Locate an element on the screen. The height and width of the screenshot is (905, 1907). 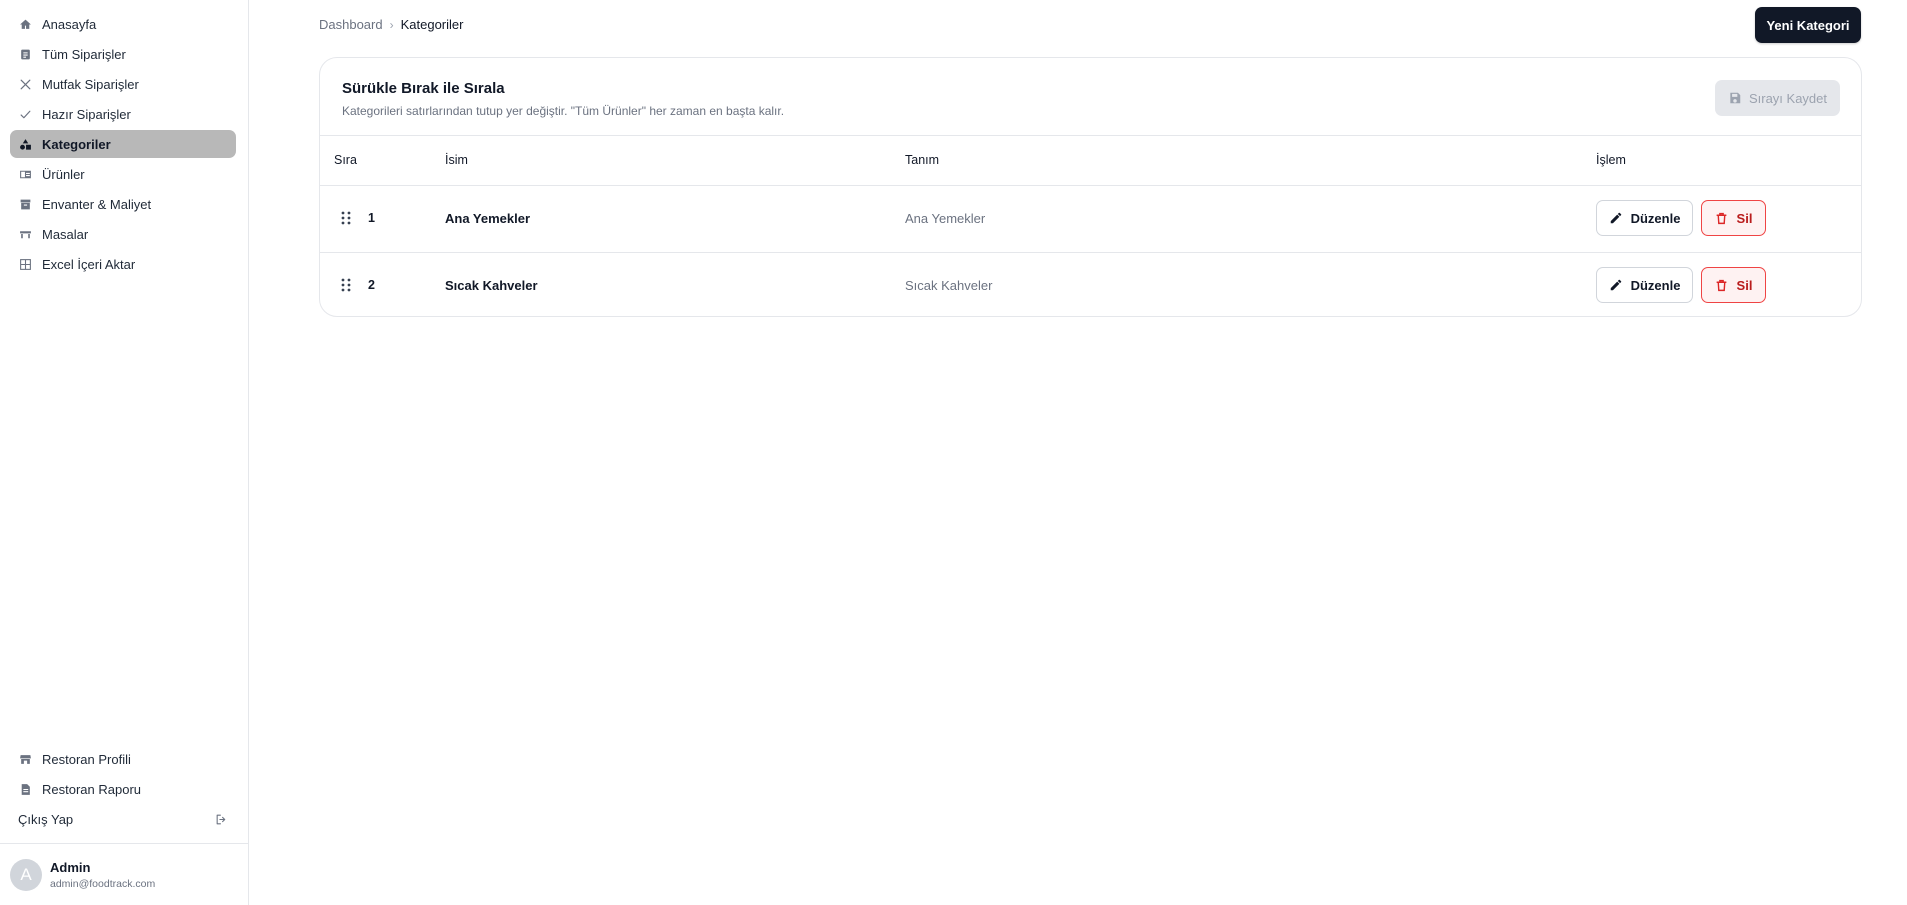
clipboard-icon is located at coordinates (25, 54).